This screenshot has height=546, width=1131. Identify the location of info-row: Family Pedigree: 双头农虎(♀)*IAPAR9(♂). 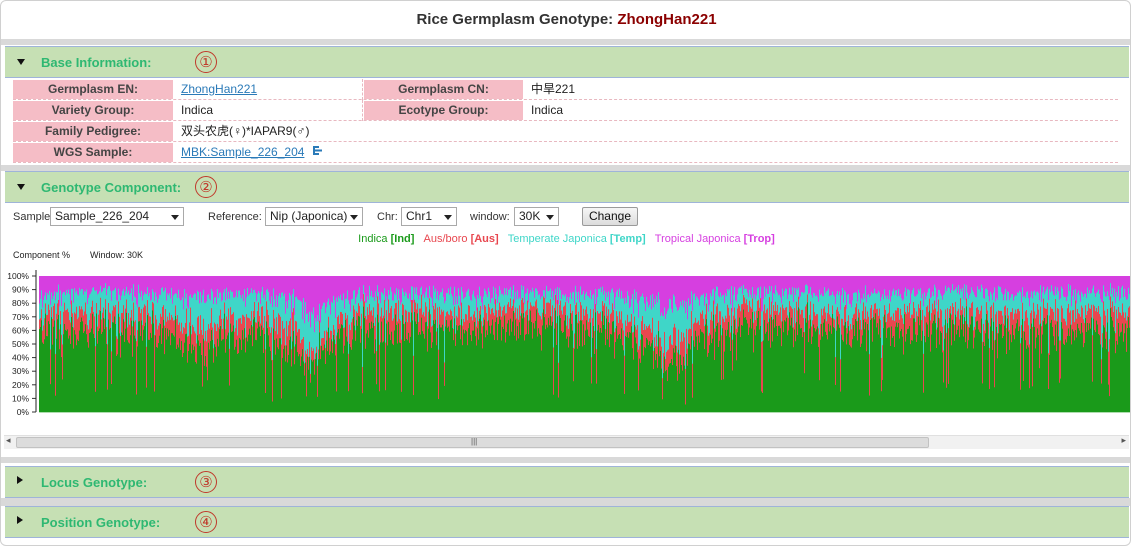
(565, 131).